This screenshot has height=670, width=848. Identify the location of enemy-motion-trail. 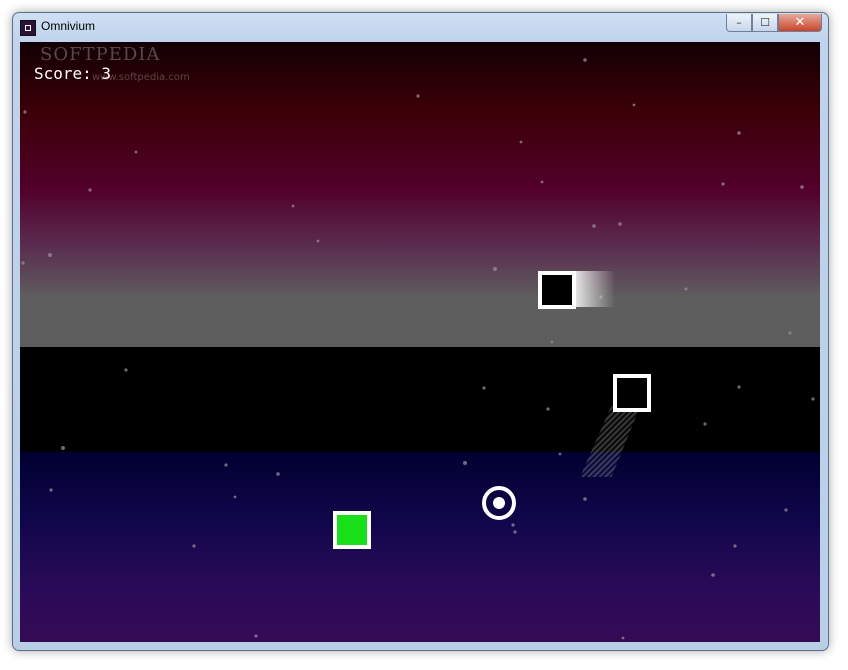
(595, 289).